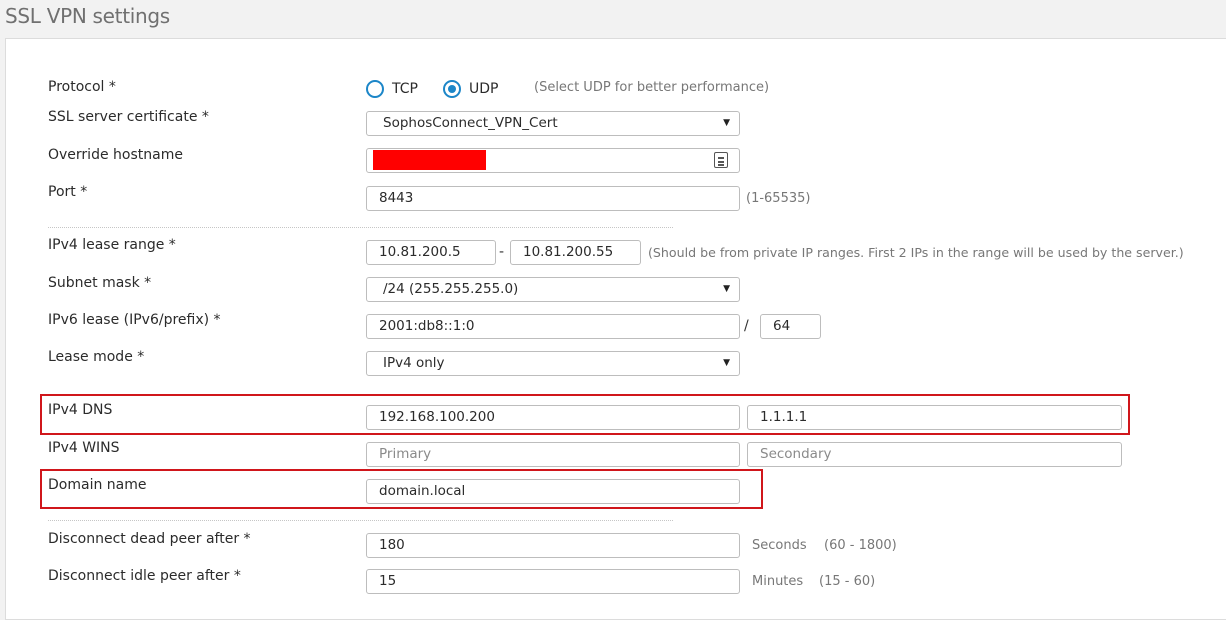  What do you see at coordinates (375, 89) in the screenshot?
I see `protocol-tcp-radio` at bounding box center [375, 89].